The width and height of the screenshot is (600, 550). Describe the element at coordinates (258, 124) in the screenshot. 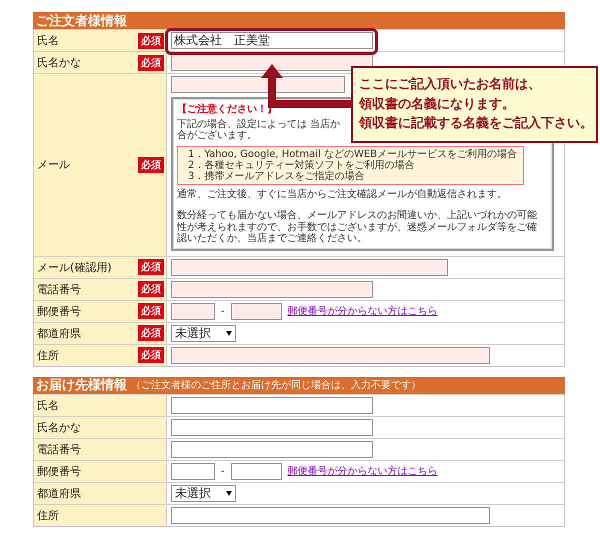

I see `notice-text: 下記の場合、設定によっては 当店か` at that location.